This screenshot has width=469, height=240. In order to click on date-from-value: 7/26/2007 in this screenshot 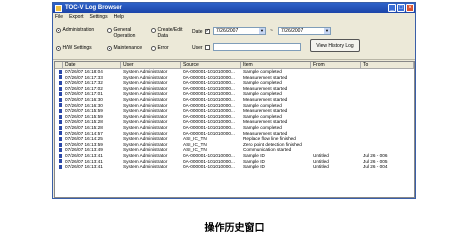, I will do `click(227, 31)`.